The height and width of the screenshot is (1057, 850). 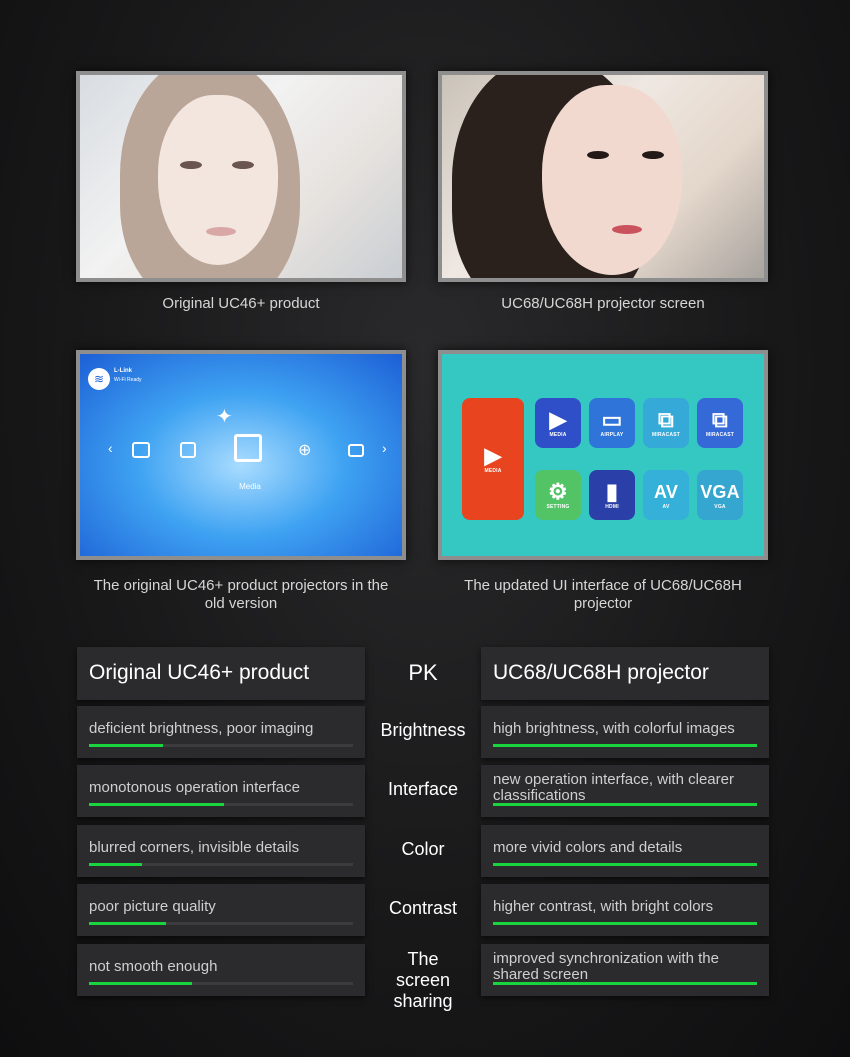 What do you see at coordinates (423, 789) in the screenshot?
I see `feature-label-1: Interface` at bounding box center [423, 789].